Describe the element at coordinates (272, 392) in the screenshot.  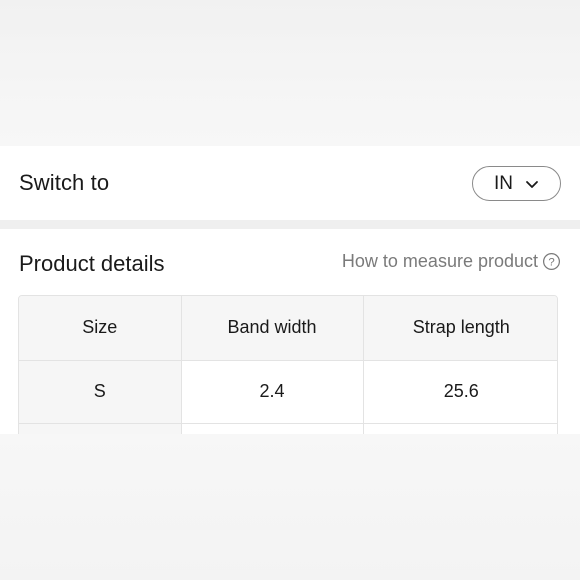
I see `band-width-cell: 2.4` at that location.